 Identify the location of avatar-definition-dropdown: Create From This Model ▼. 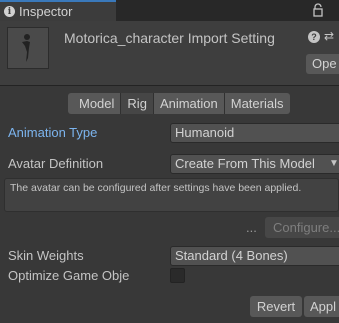
(254, 164).